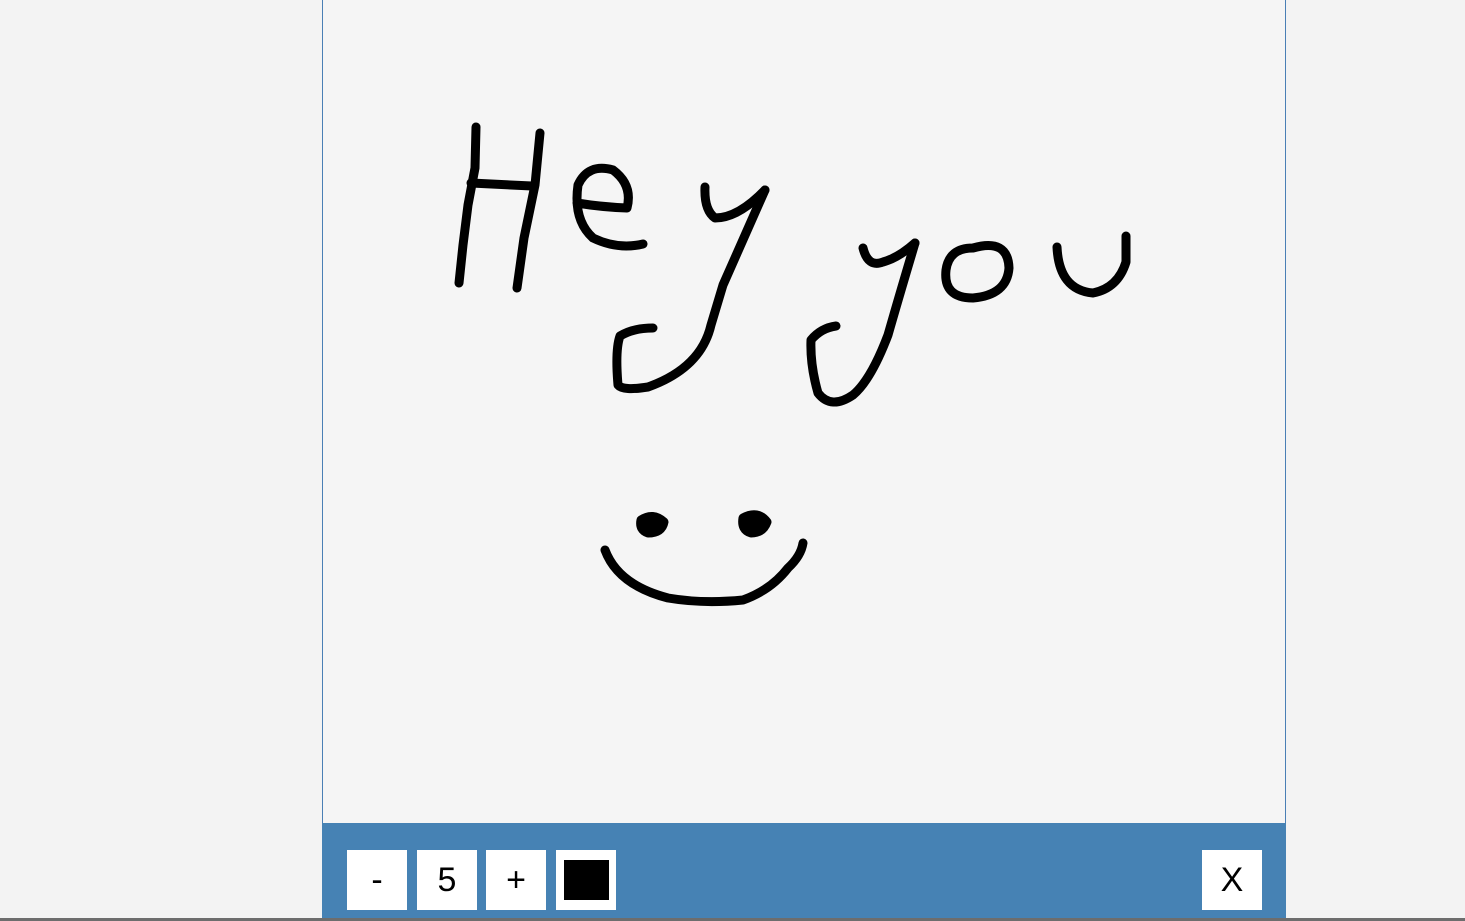  I want to click on close-label: X, so click(1232, 879).